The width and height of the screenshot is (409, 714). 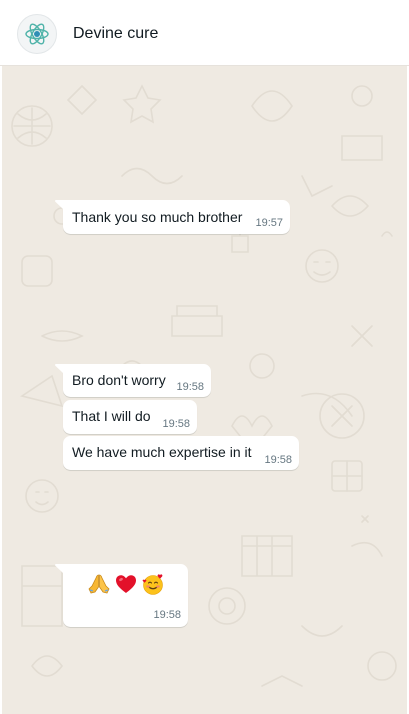 I want to click on message-bubble: We have much expertise in it 19:58, so click(x=181, y=453).